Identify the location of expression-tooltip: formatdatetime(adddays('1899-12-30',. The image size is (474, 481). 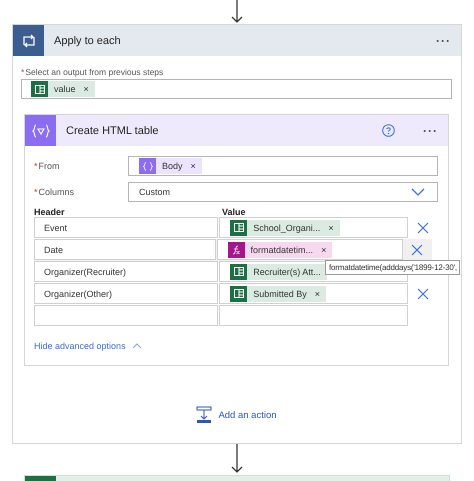
(392, 267).